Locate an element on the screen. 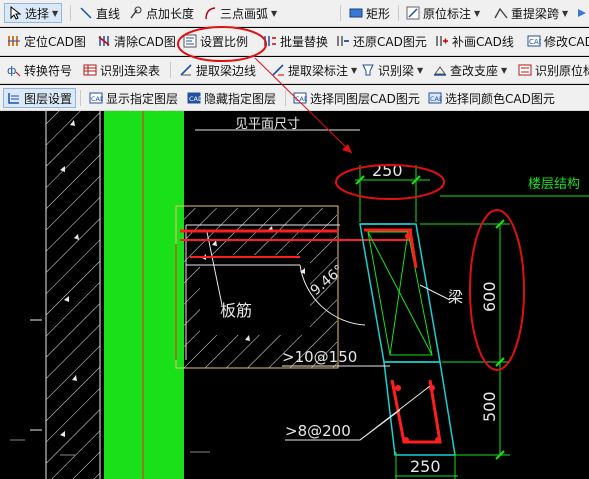 The image size is (589, 479). select-same-layer-button: CAD 选择同图层CAD图元 is located at coordinates (356, 98).